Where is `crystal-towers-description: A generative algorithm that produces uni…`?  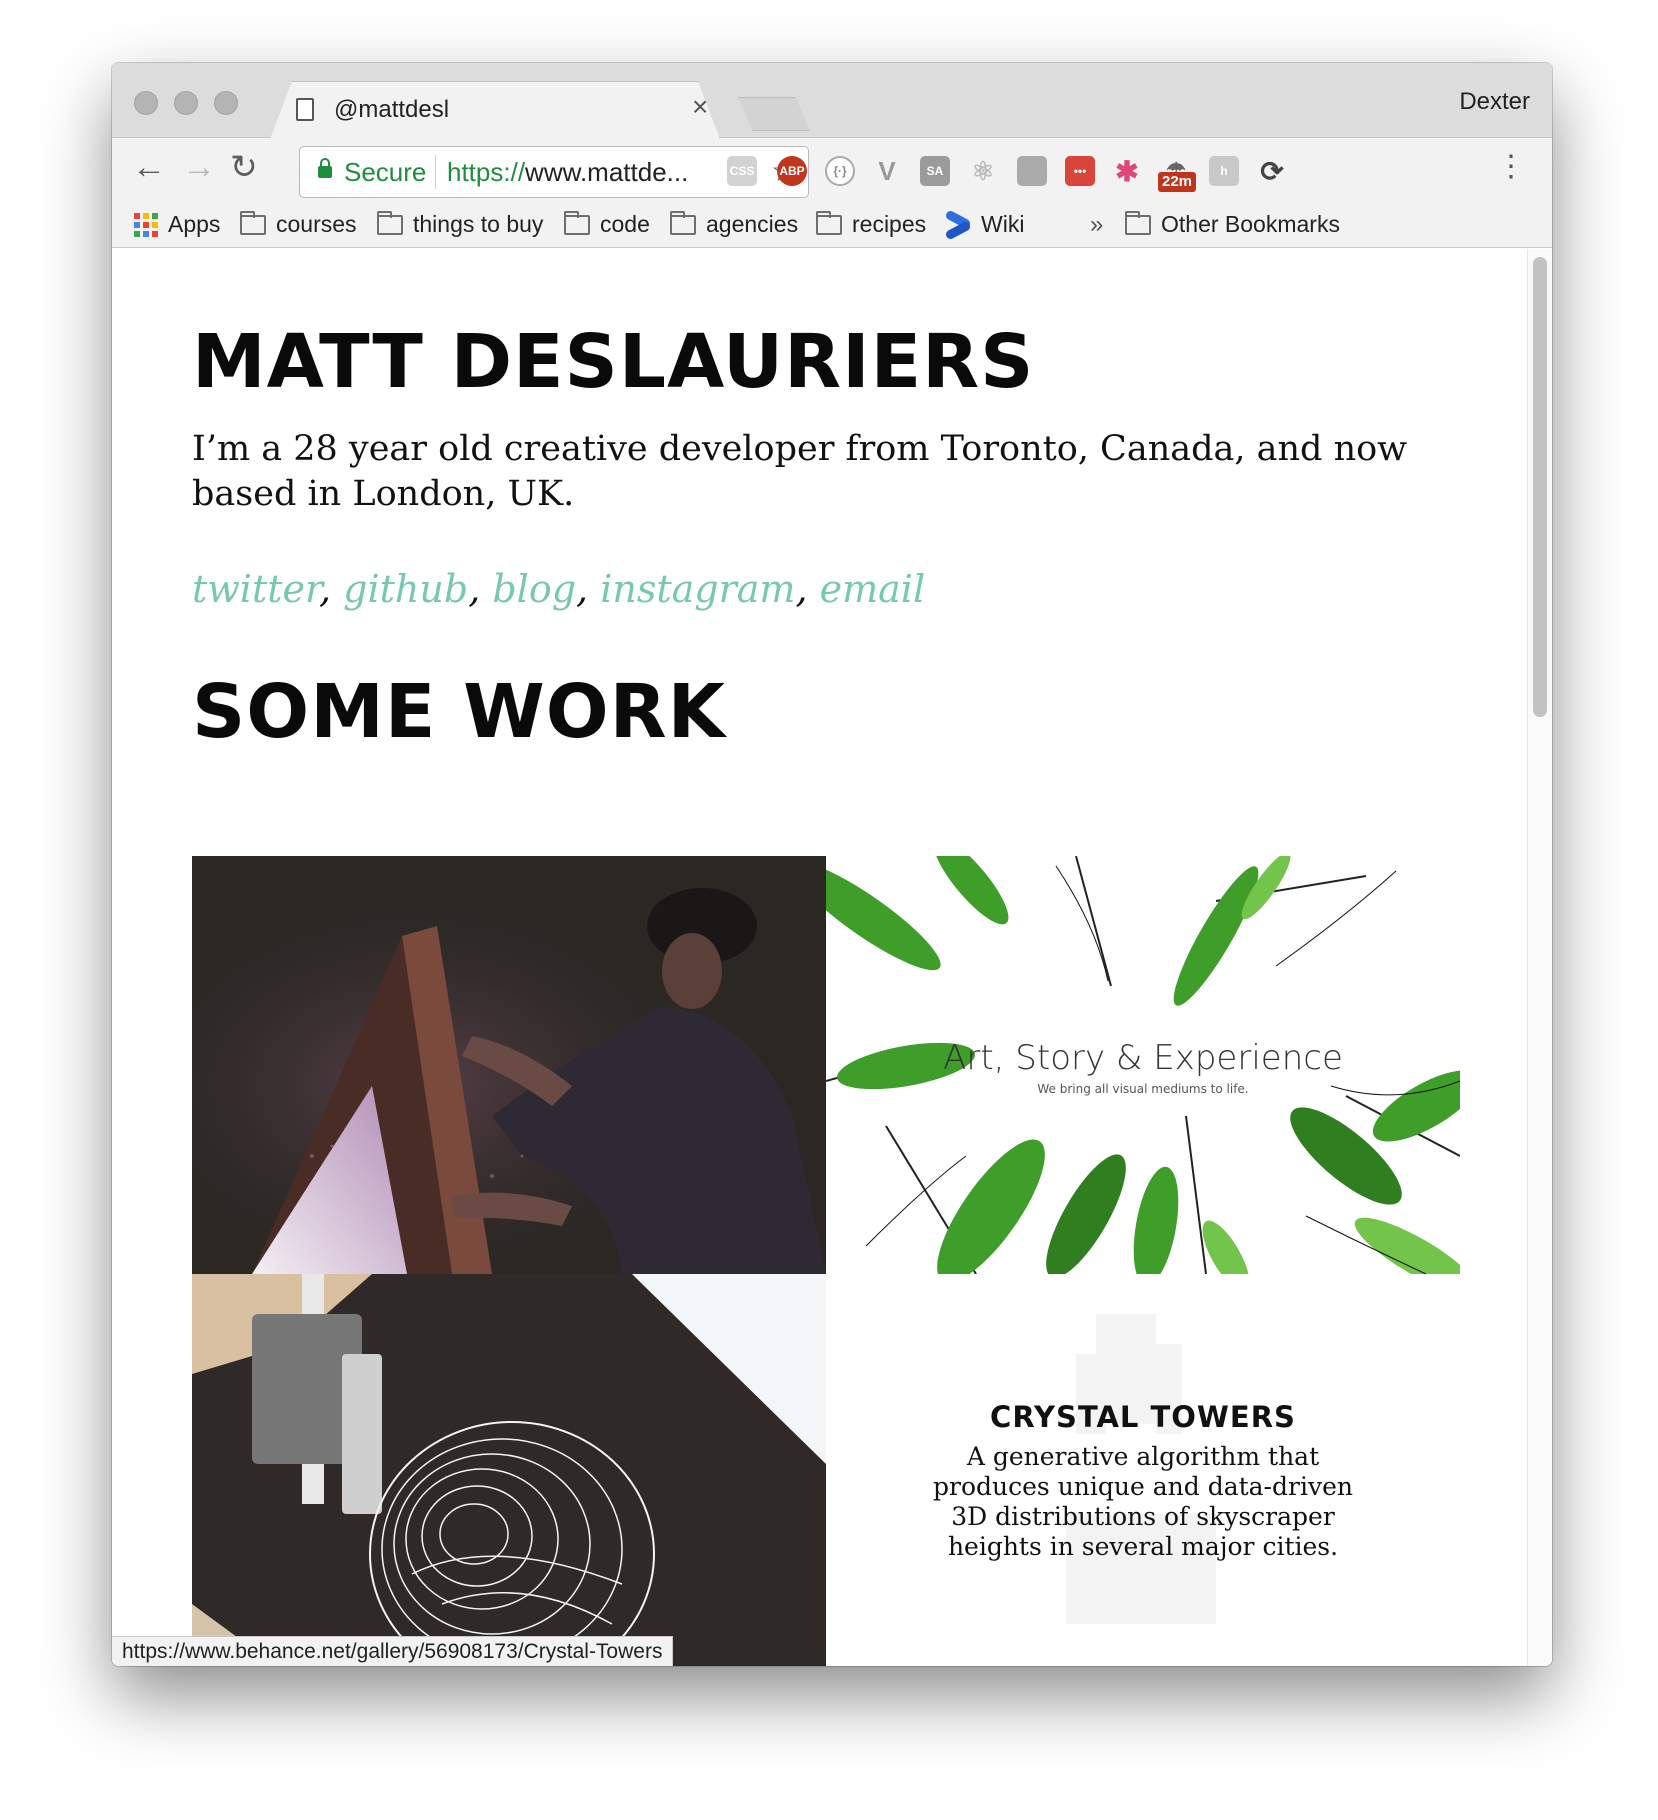 crystal-towers-description: A generative algorithm that produces uni… is located at coordinates (1143, 1501).